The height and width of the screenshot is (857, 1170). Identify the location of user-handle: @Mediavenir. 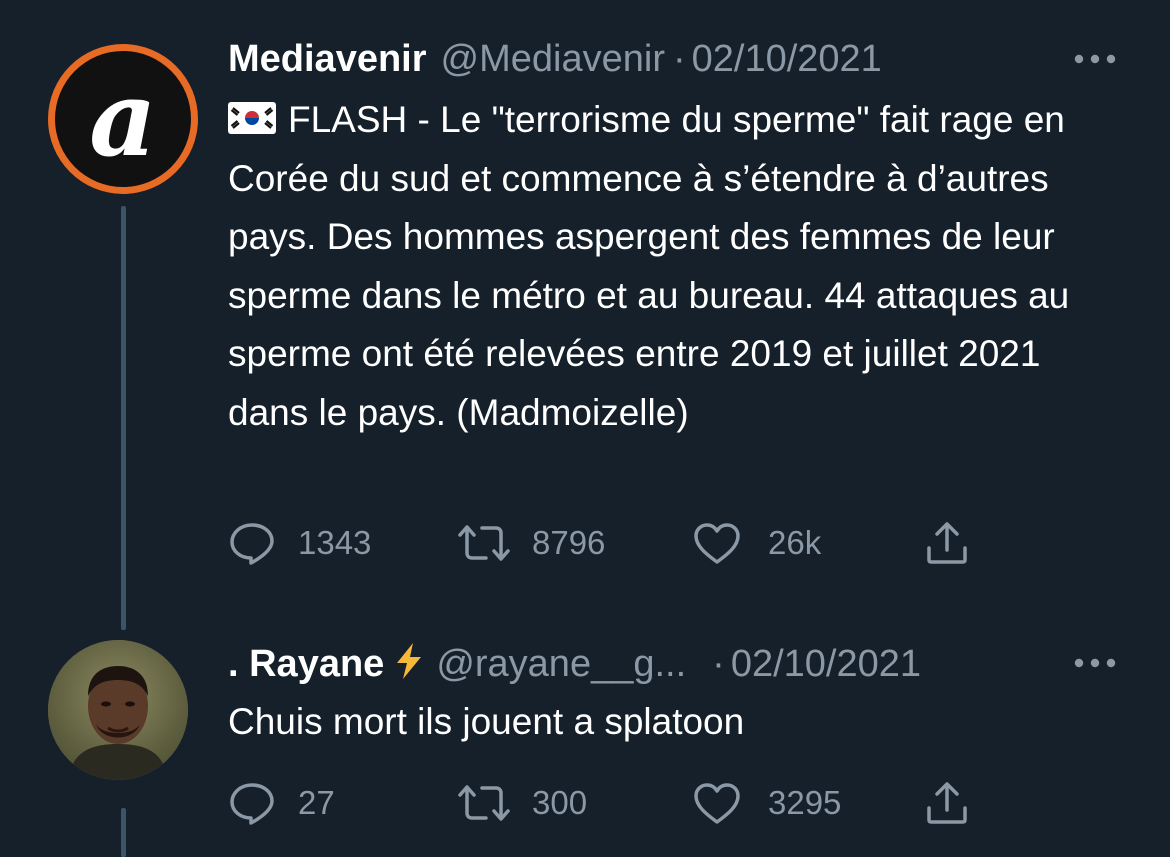
(553, 59).